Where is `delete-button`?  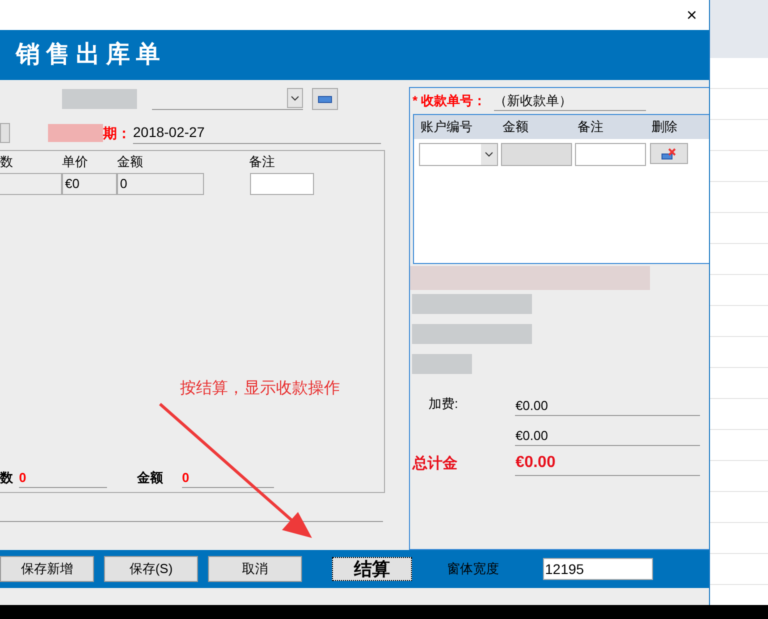
delete-button is located at coordinates (669, 153).